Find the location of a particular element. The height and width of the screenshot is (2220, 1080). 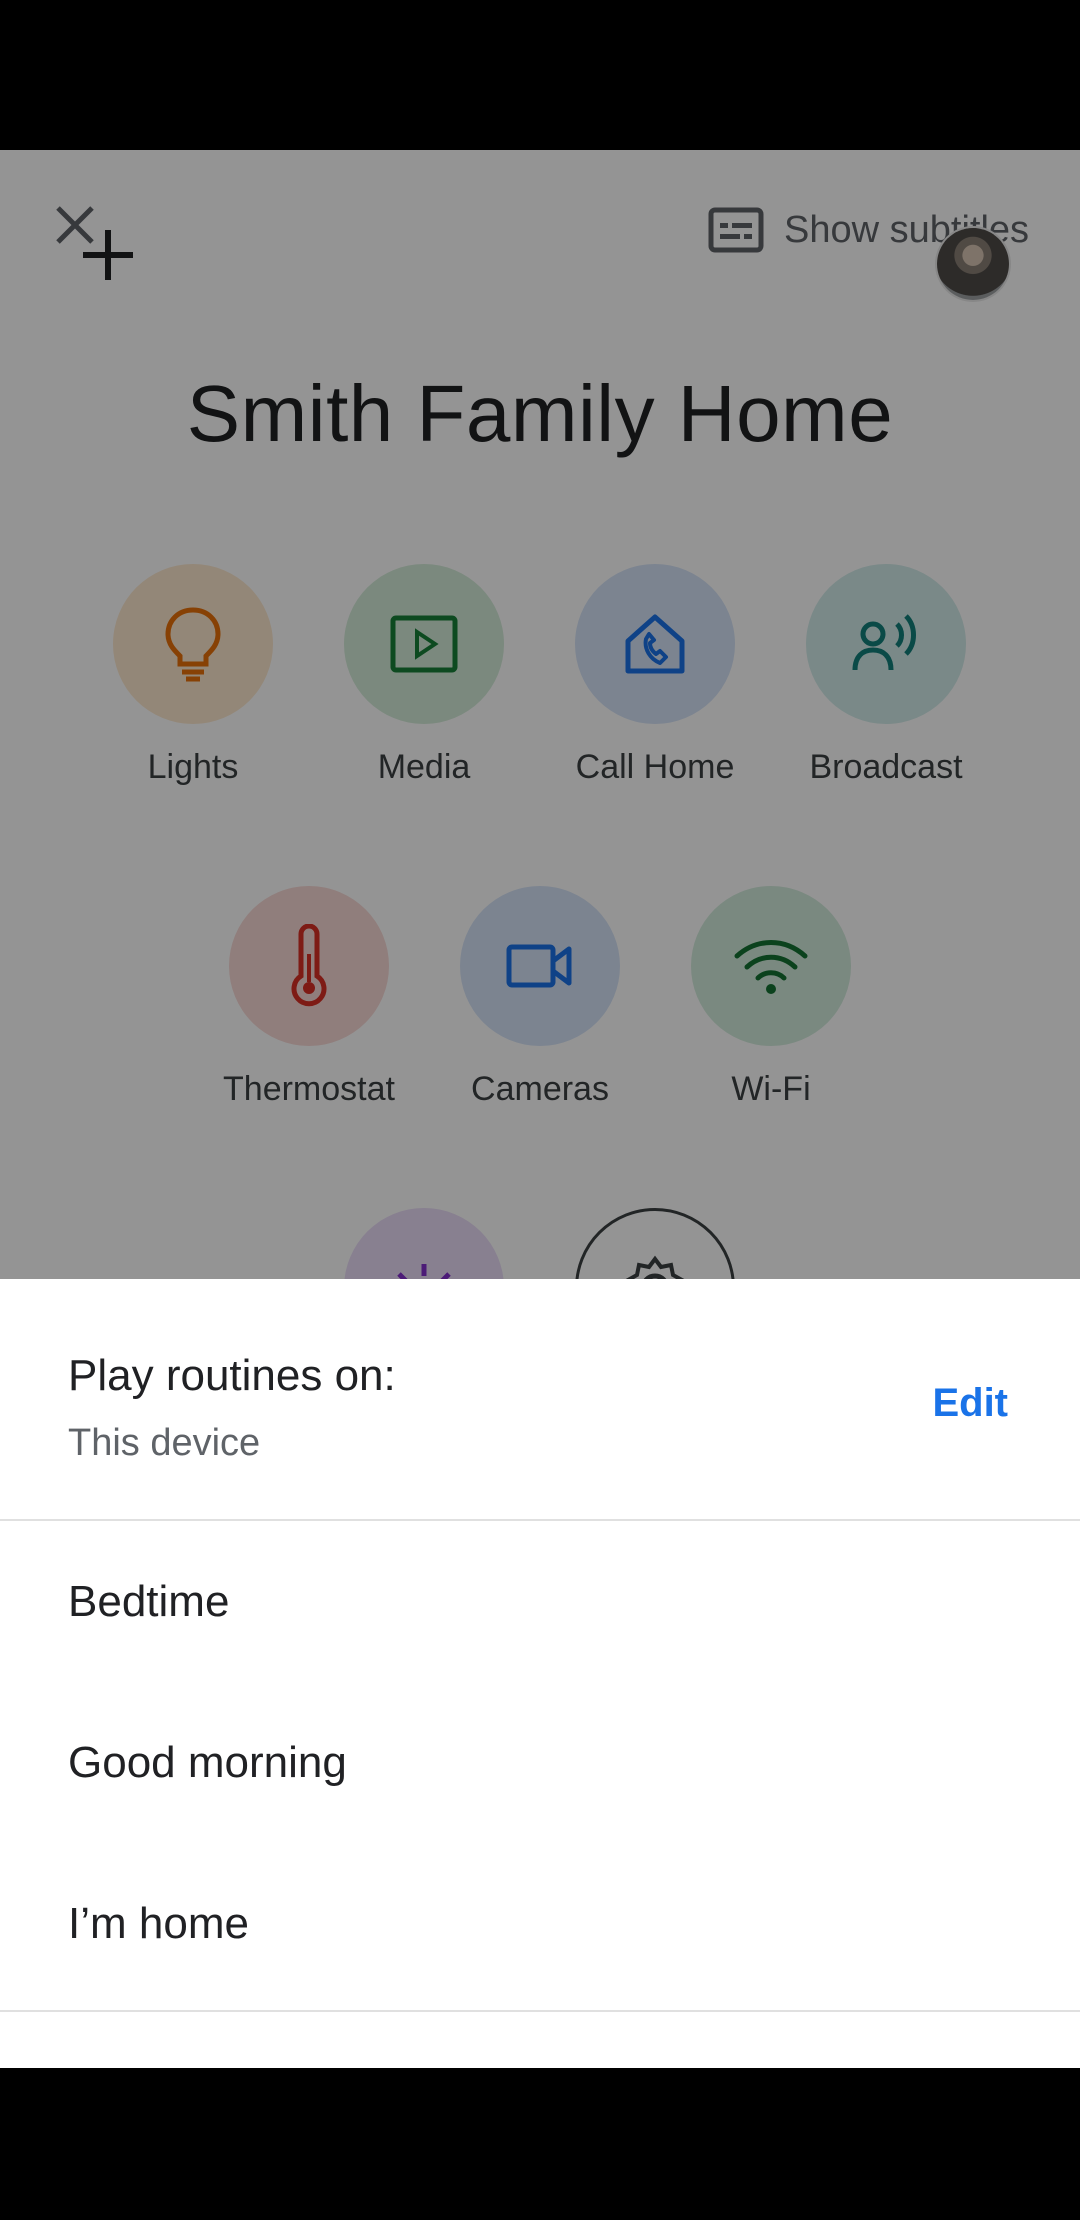

routine-item-im-home: I’m home is located at coordinates (540, 1923).